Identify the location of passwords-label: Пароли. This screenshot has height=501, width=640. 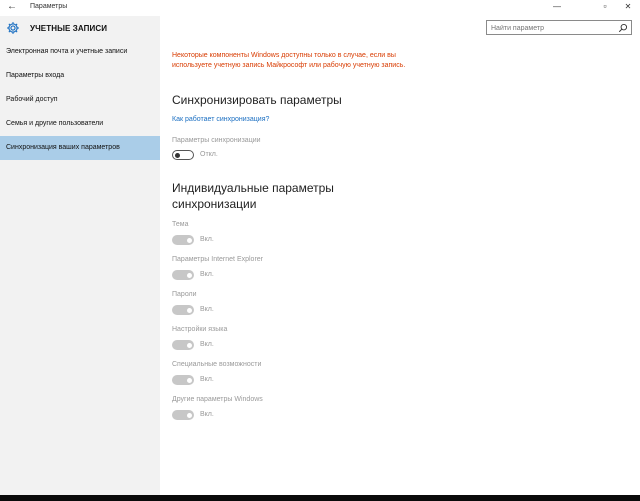
(184, 294).